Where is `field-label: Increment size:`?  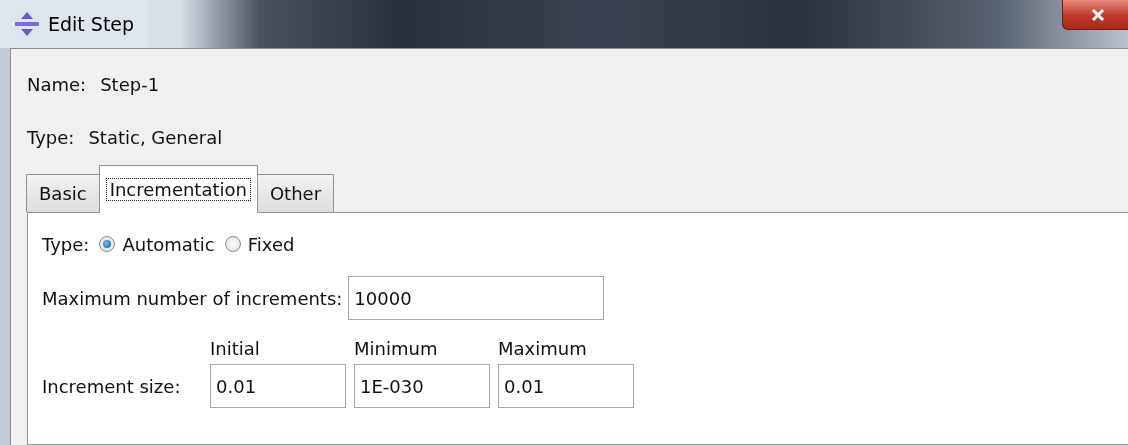 field-label: Increment size: is located at coordinates (111, 386).